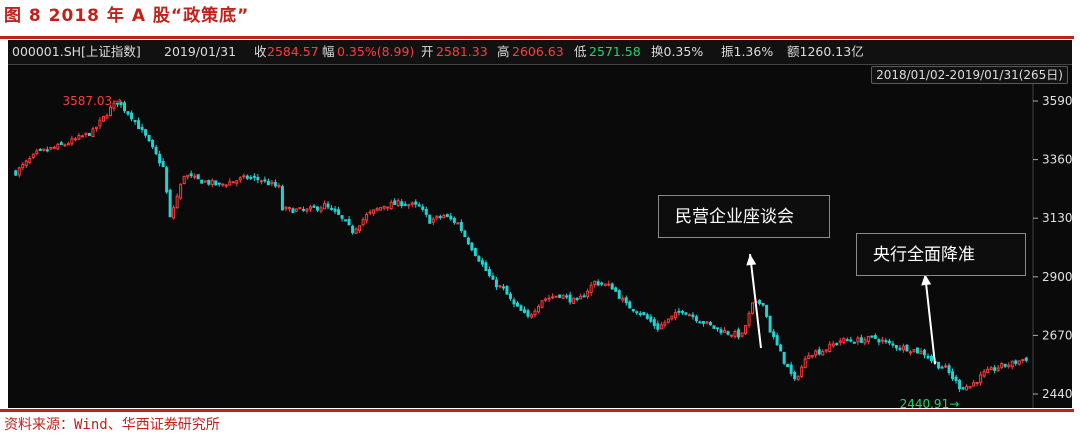 The width and height of the screenshot is (1080, 439). What do you see at coordinates (941, 254) in the screenshot?
I see `annotation-rrr-cut: 央行全面降准` at bounding box center [941, 254].